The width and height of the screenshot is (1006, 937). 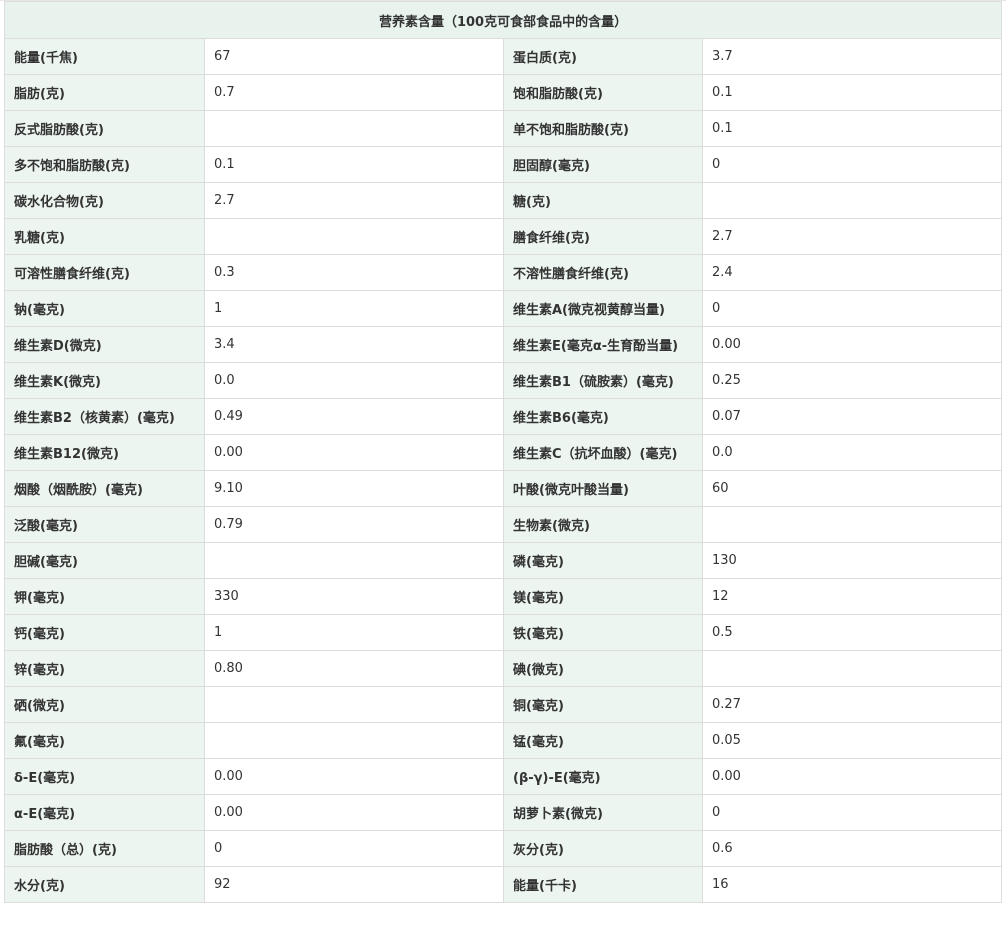 What do you see at coordinates (603, 884) in the screenshot?
I see `nutrient-label: 能量(千卡)` at bounding box center [603, 884].